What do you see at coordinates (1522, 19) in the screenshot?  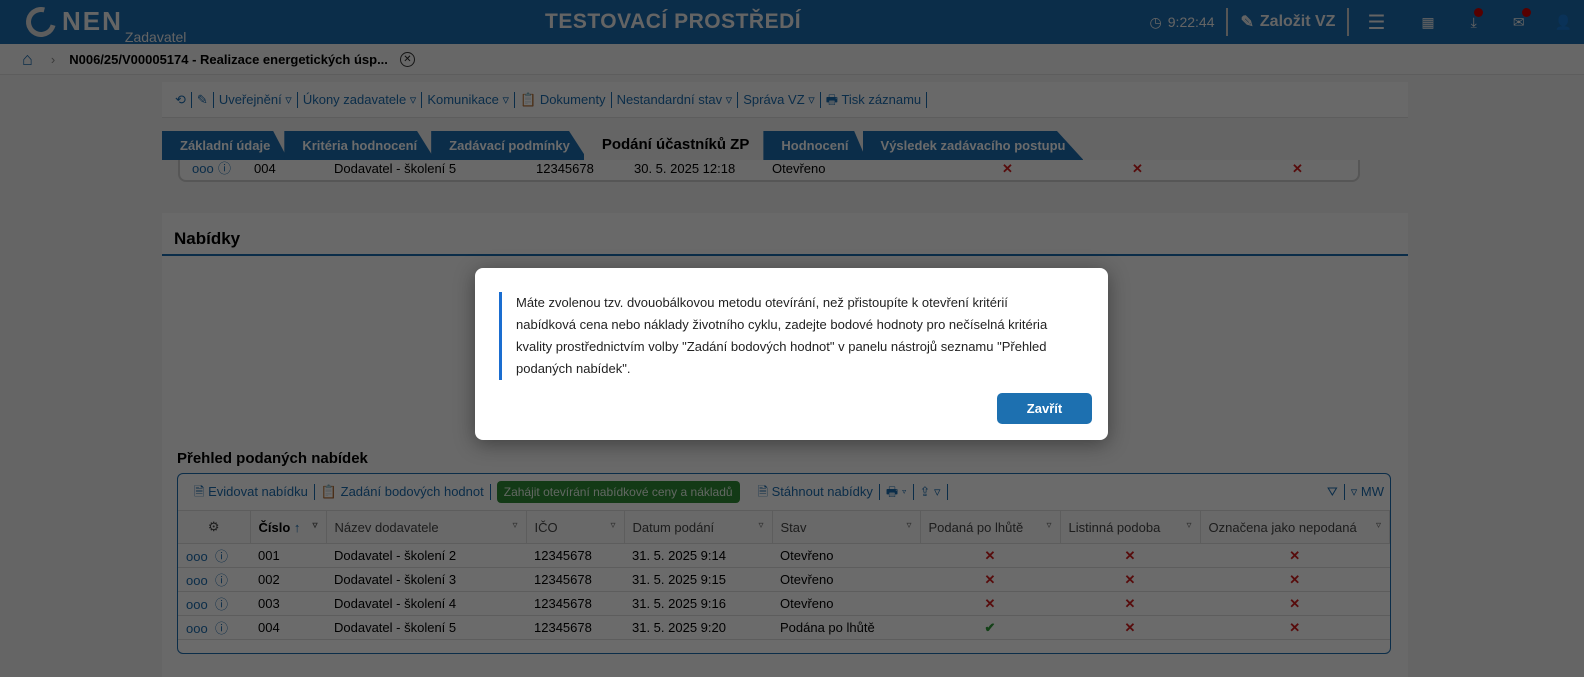 I see `mail-icon: ✉` at bounding box center [1522, 19].